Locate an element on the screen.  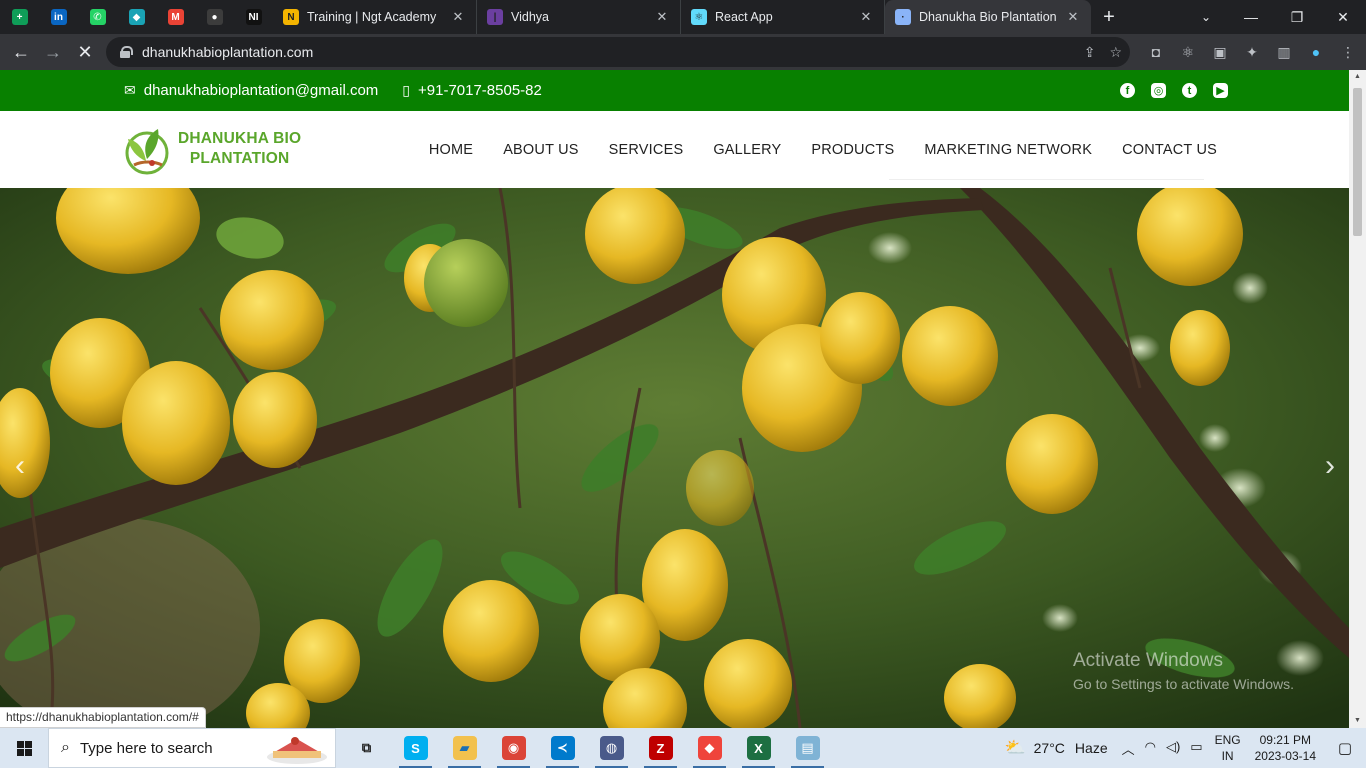
browser-tab: · Dhanukha Bio Plantation ✕ is located at coordinates (988, 17).